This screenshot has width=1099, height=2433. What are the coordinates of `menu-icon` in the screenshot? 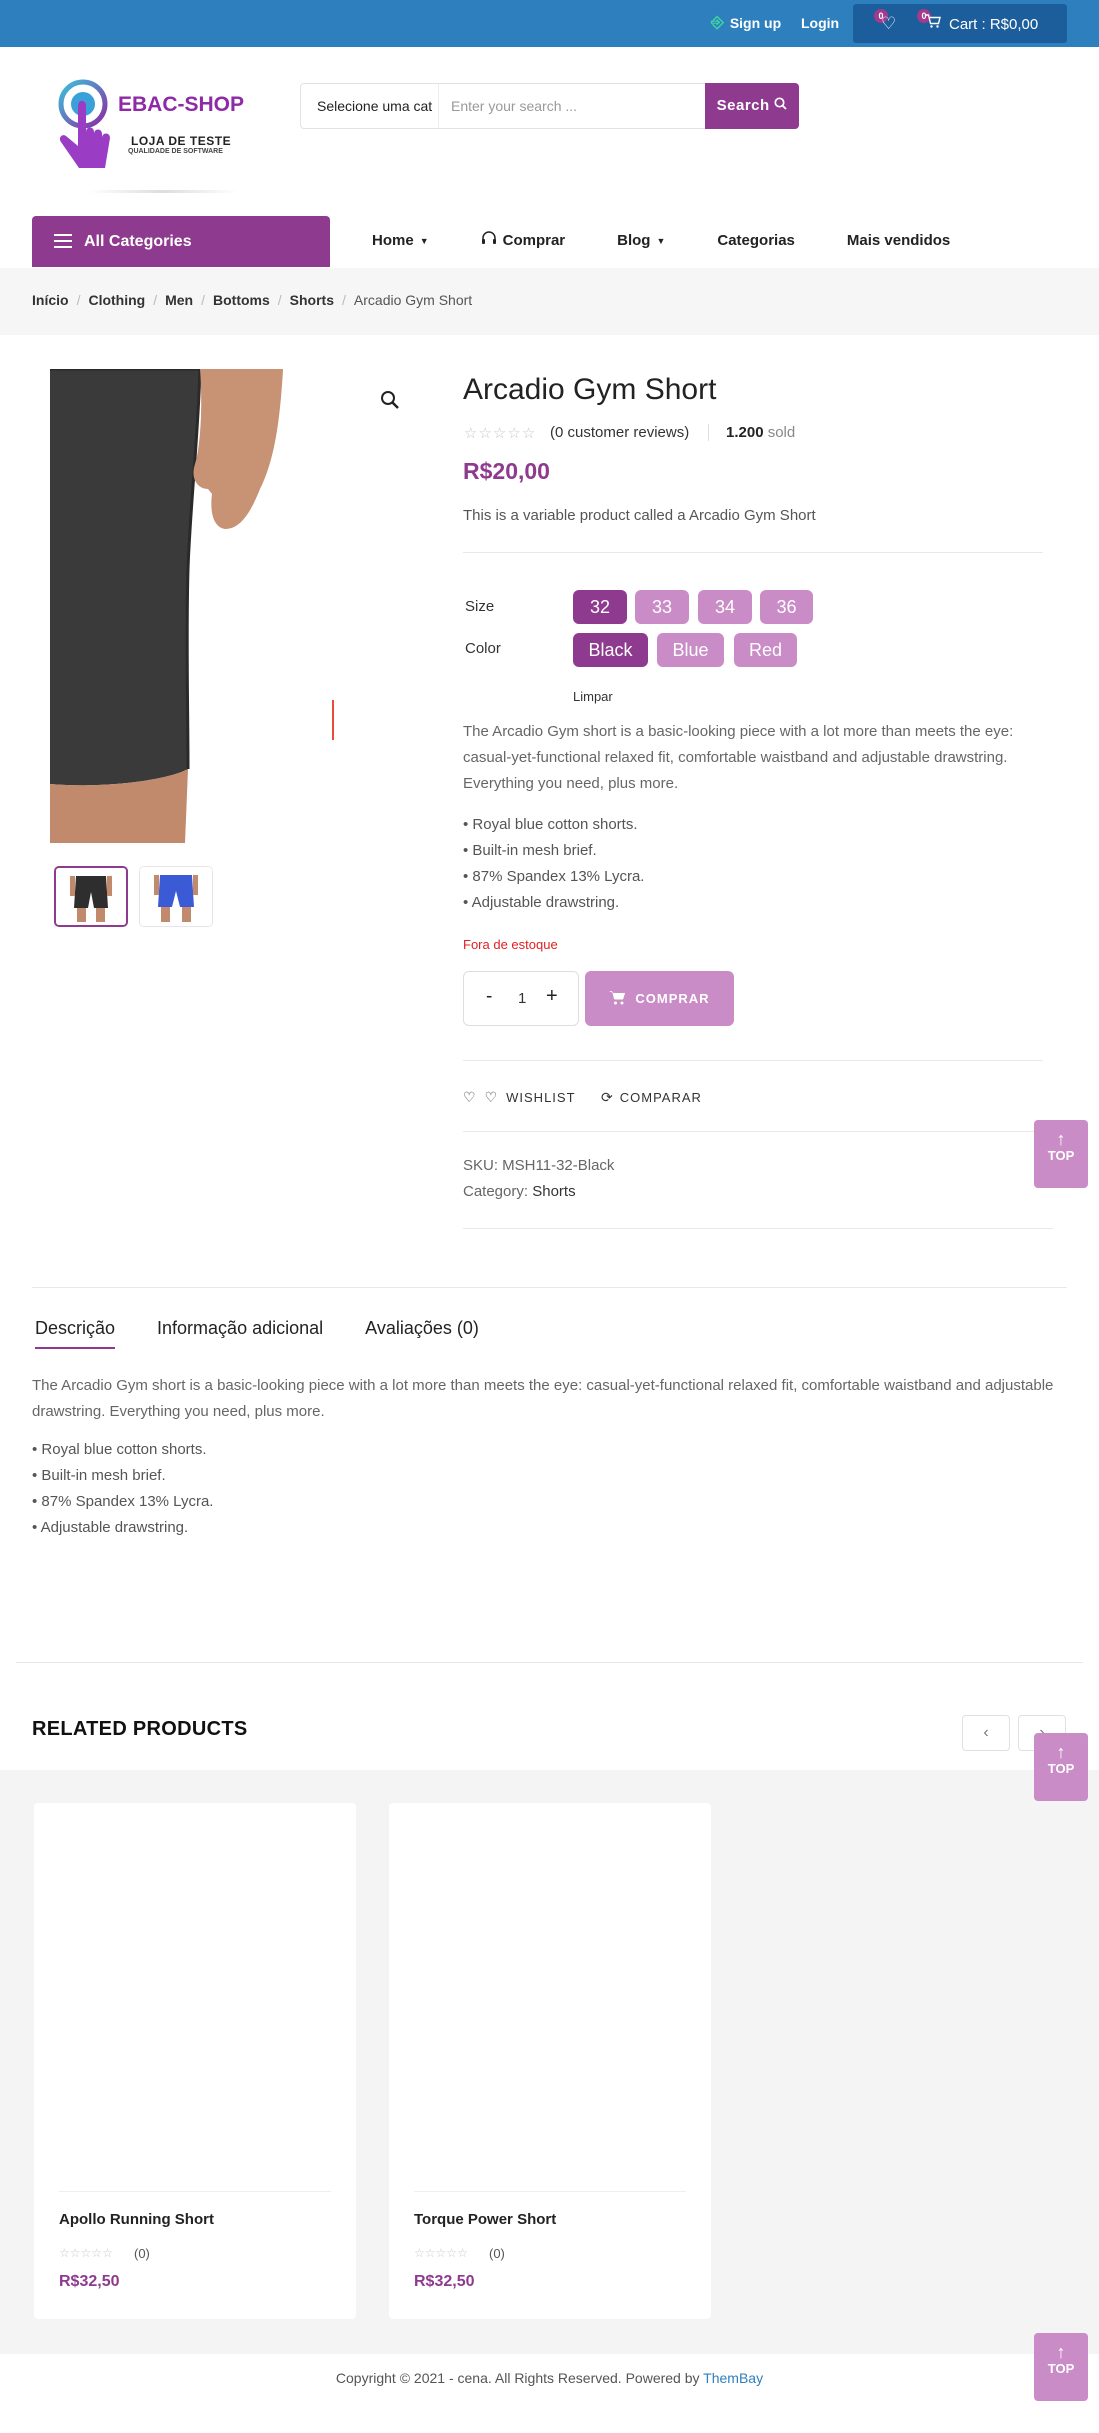 It's located at (63, 241).